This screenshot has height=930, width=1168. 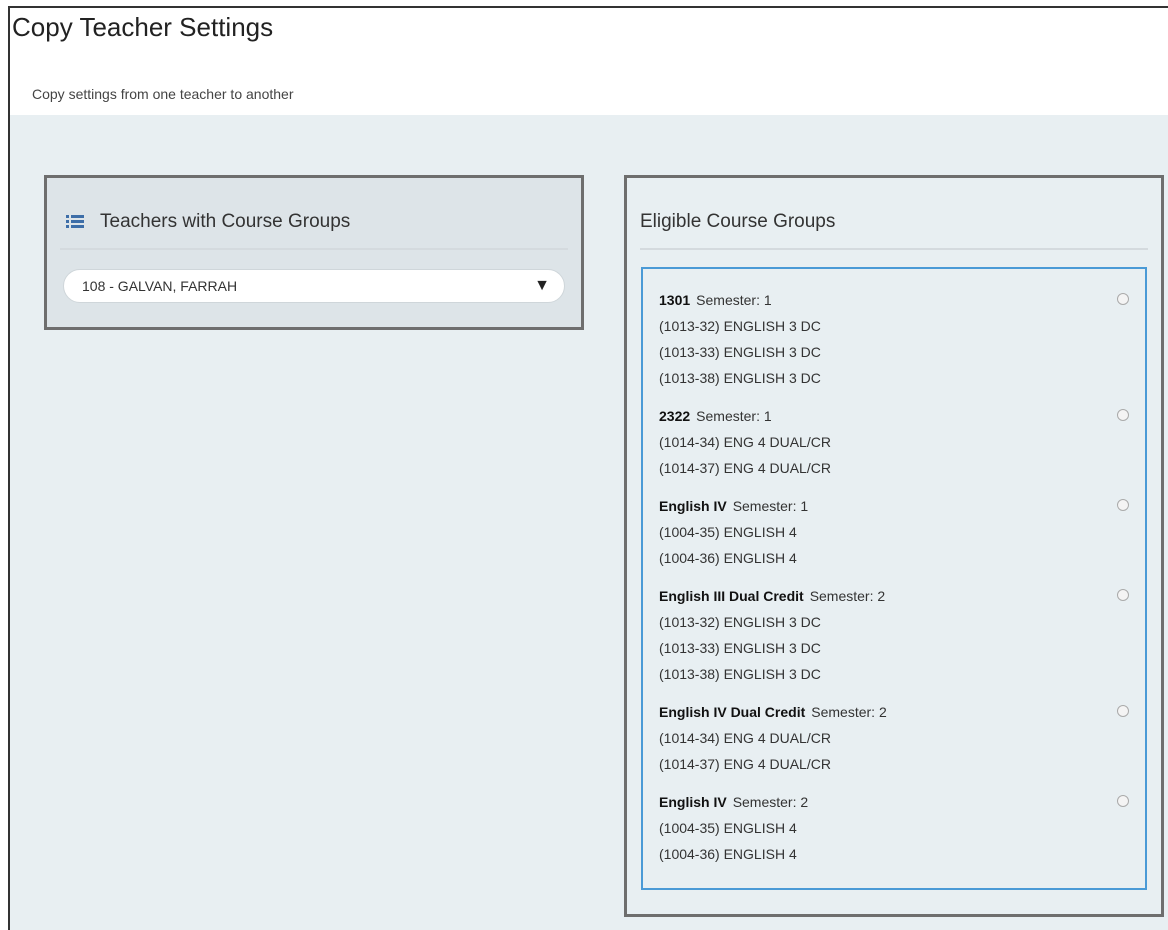 What do you see at coordinates (542, 285) in the screenshot?
I see `dropdown-arrow-icon: ▼` at bounding box center [542, 285].